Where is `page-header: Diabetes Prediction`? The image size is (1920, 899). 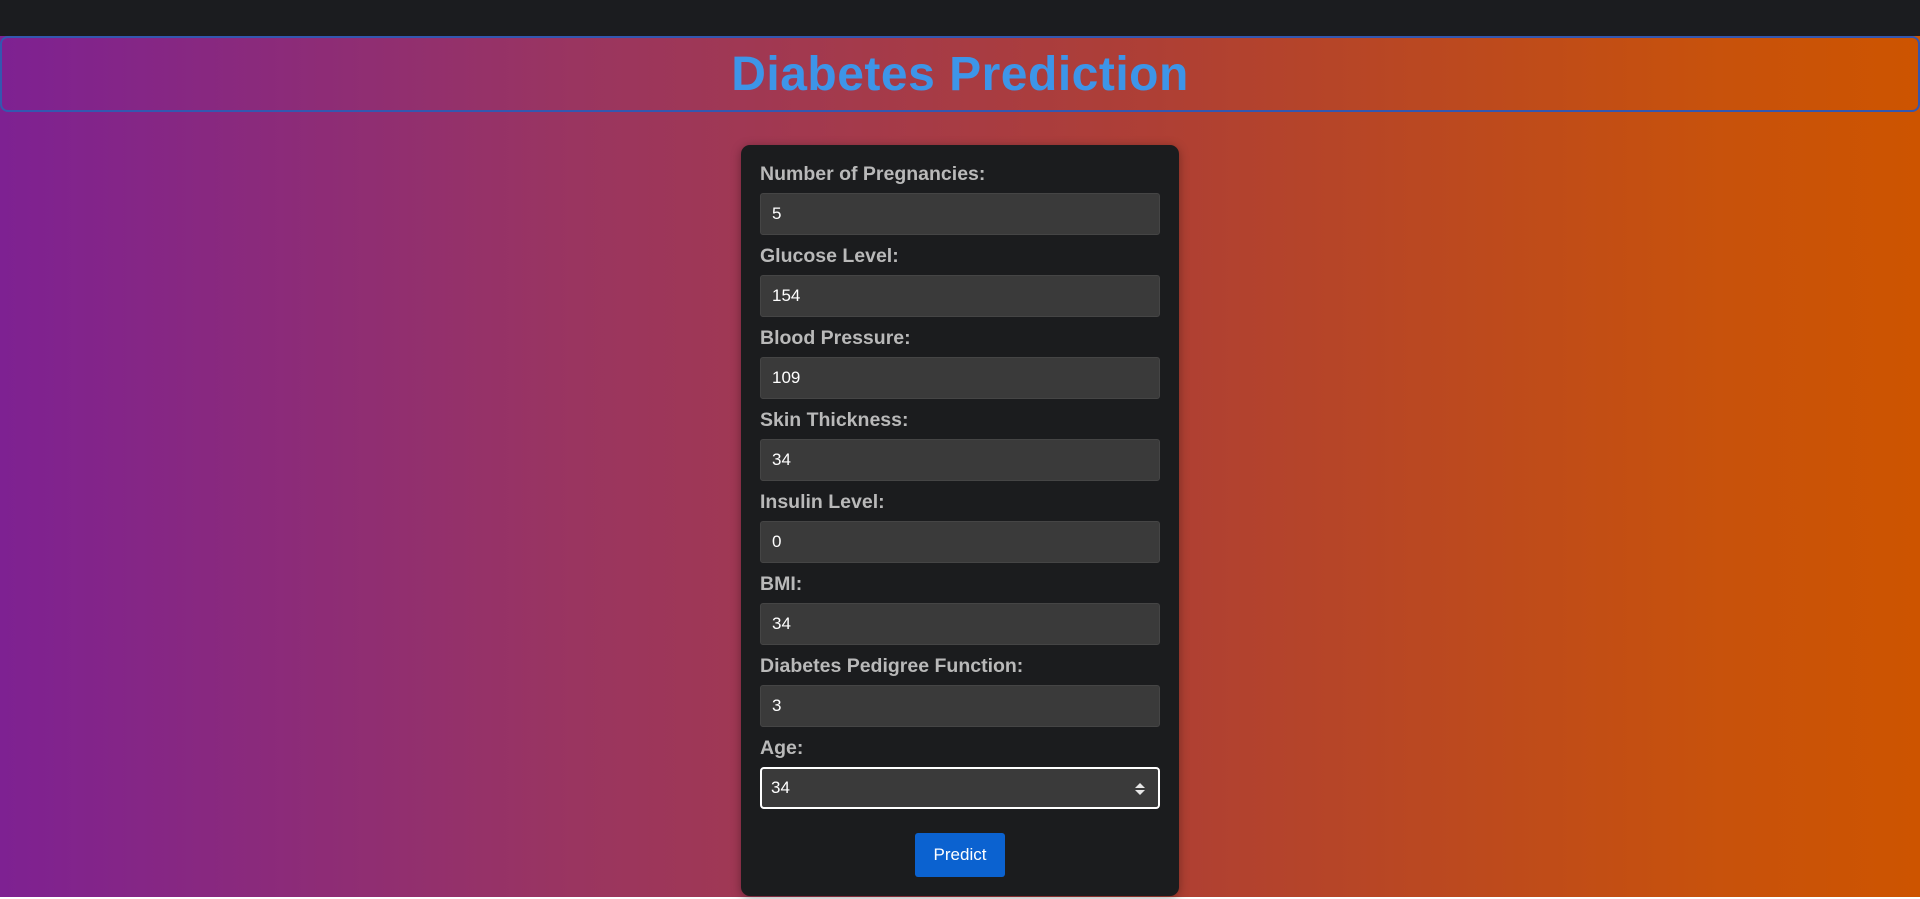 page-header: Diabetes Prediction is located at coordinates (960, 74).